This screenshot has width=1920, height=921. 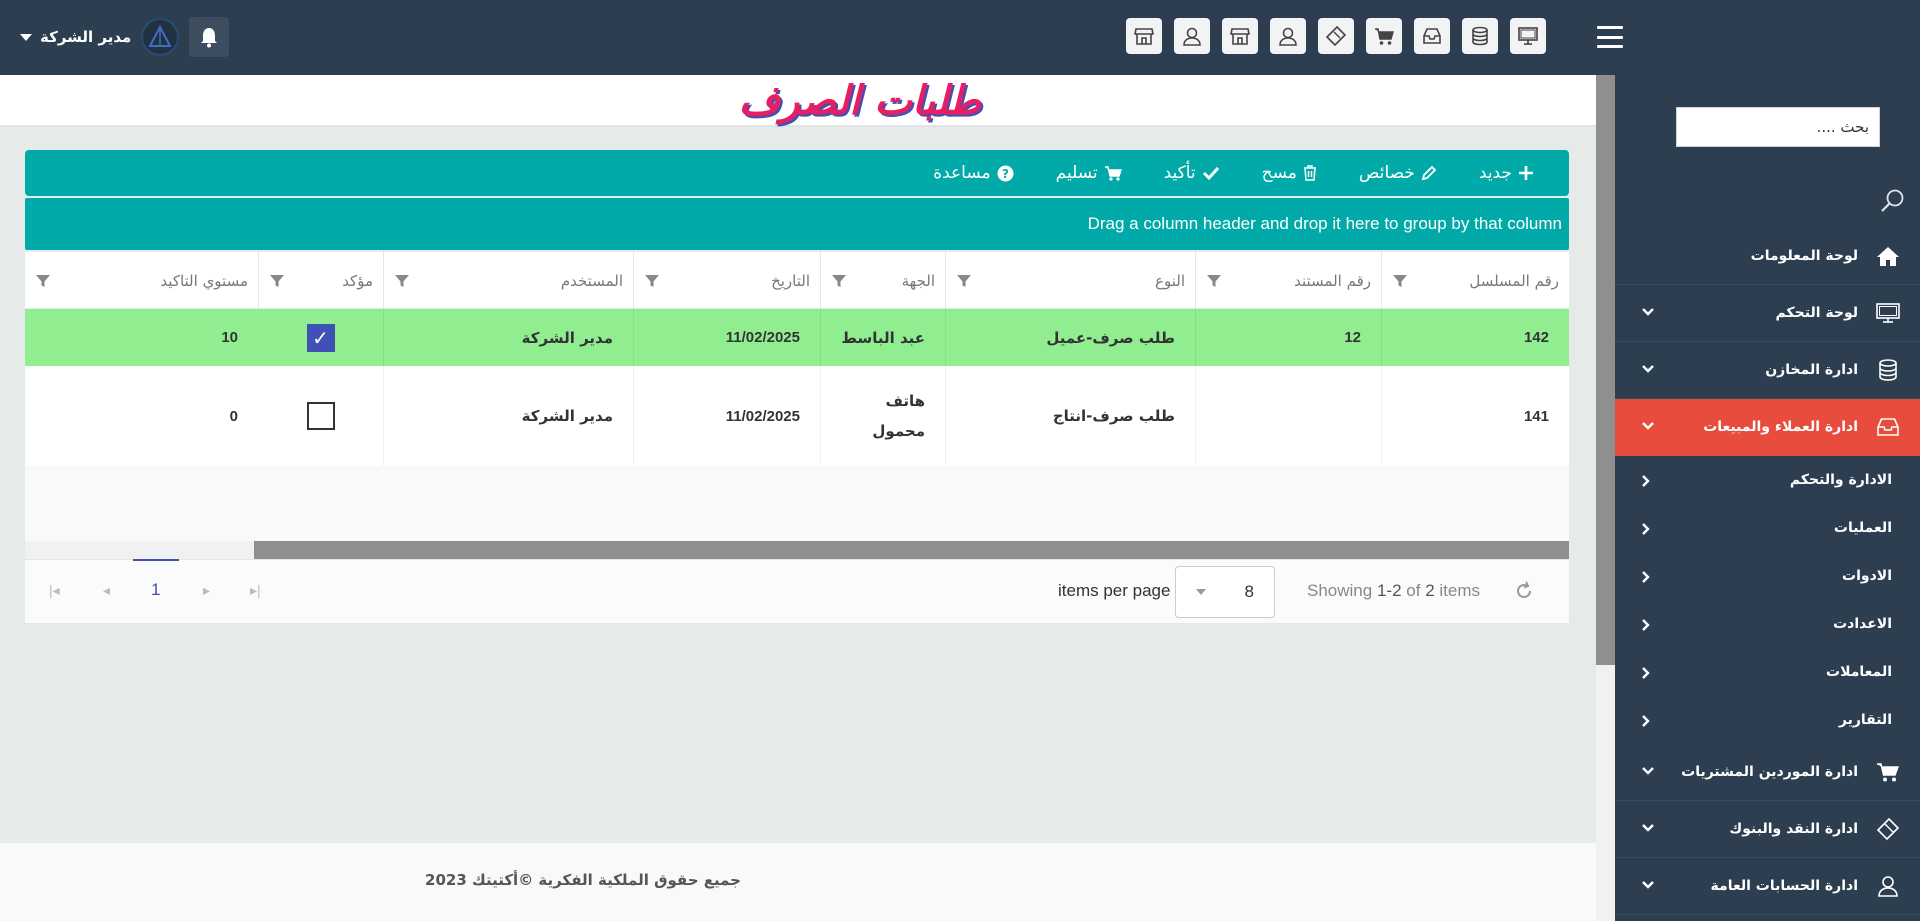 I want to click on hamburger-line, so click(x=1610, y=37).